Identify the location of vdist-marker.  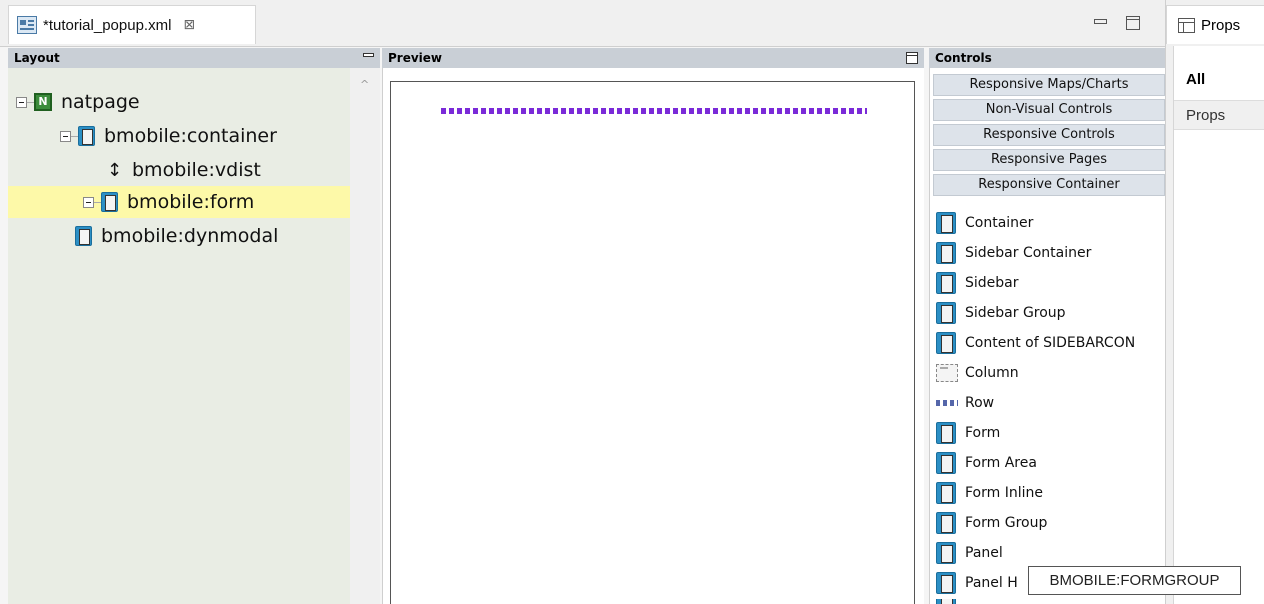
(654, 111).